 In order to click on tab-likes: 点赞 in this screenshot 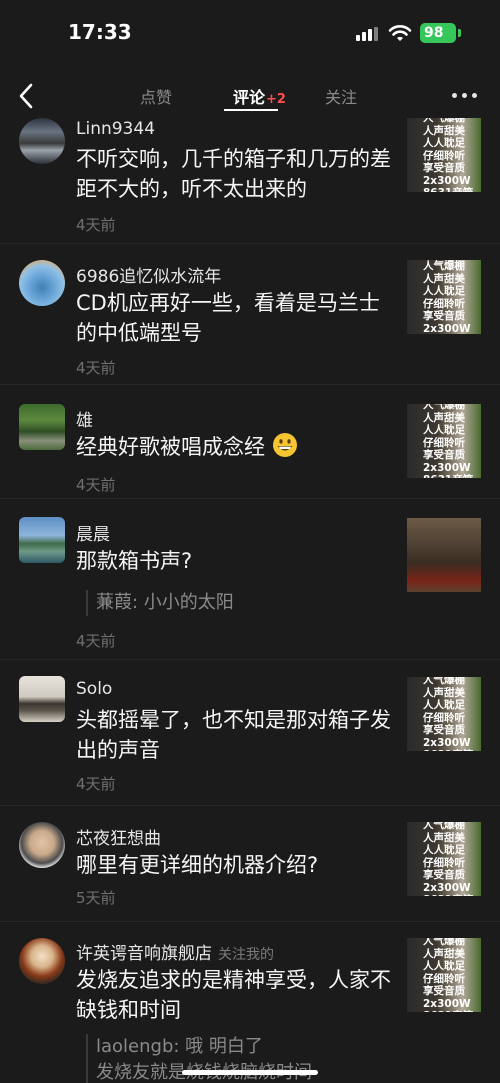, I will do `click(156, 96)`.